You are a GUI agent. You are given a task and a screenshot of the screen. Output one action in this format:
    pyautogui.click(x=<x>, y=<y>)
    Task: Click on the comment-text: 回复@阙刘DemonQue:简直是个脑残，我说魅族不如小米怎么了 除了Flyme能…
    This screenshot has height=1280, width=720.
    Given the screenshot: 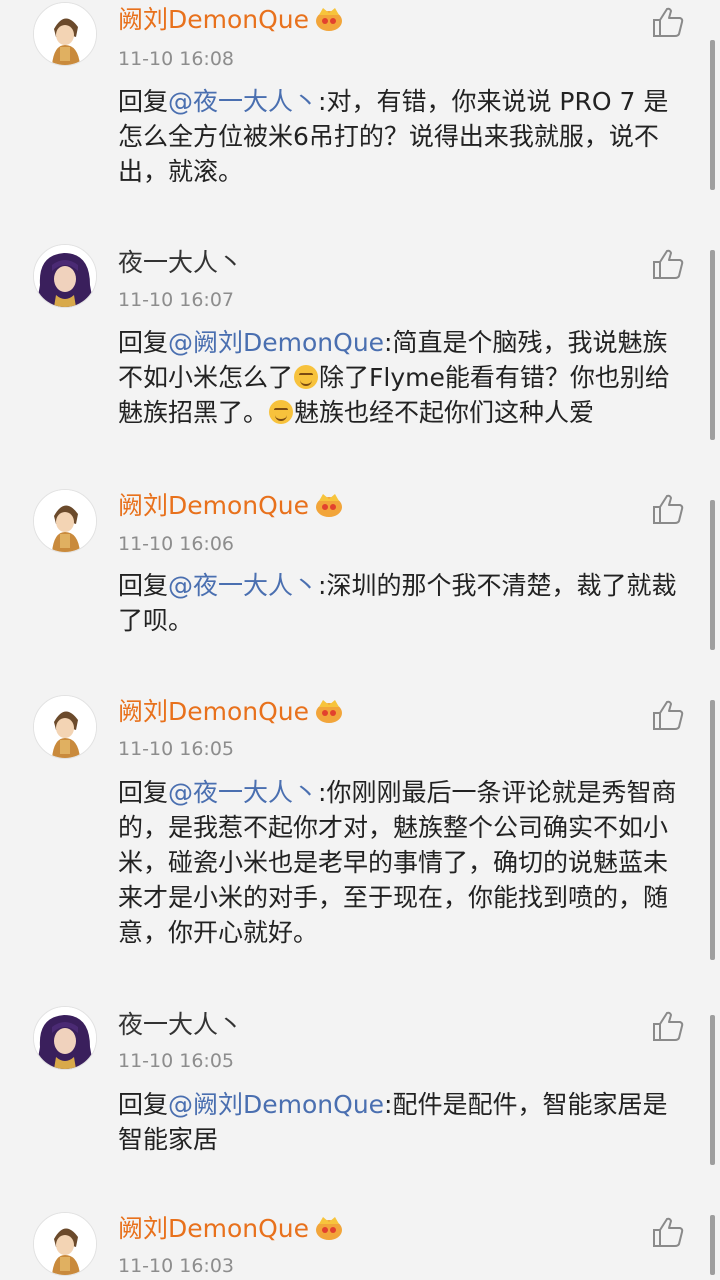 What is the action you would take?
    pyautogui.click(x=403, y=377)
    